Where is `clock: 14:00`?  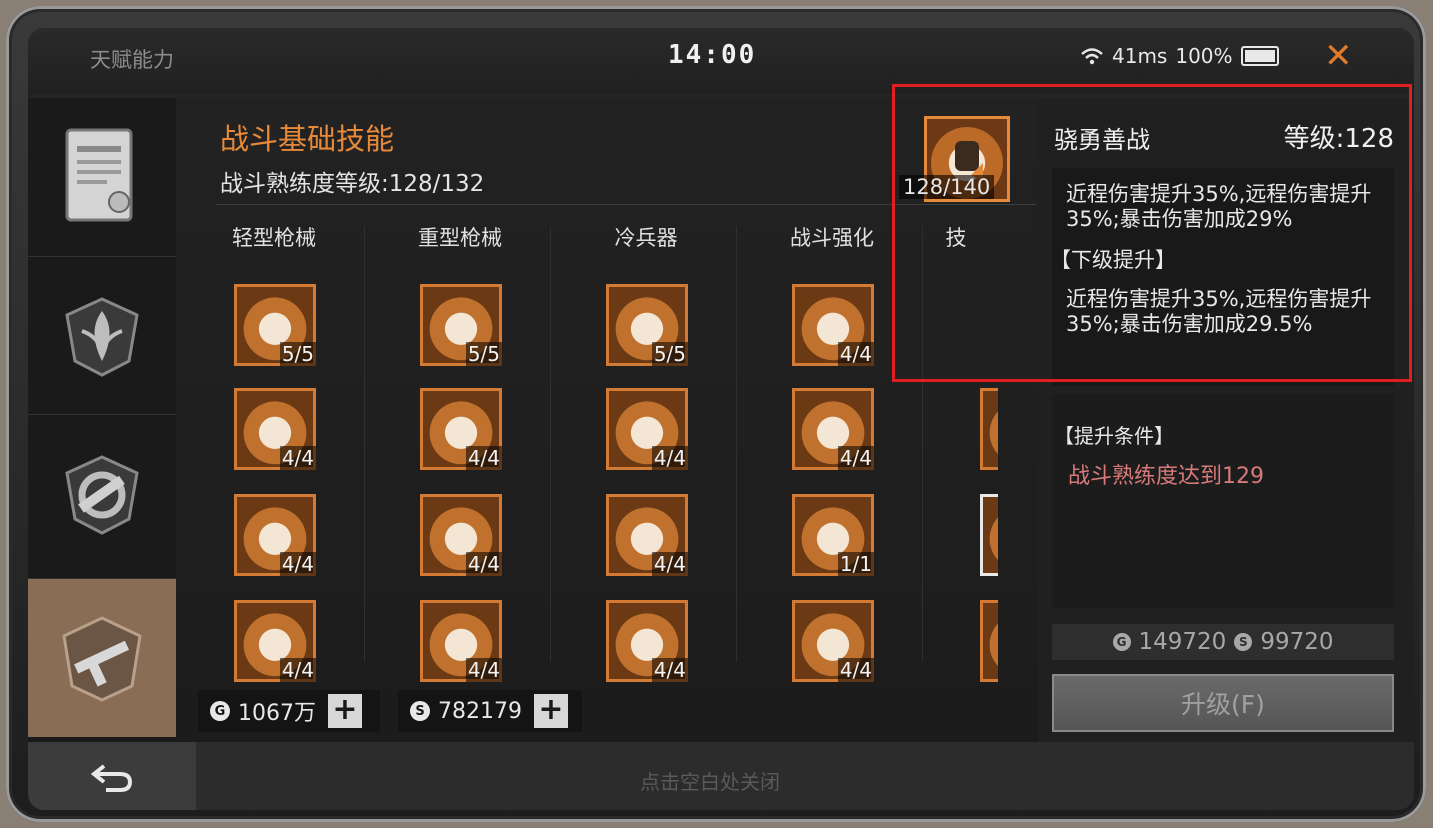
clock: 14:00 is located at coordinates (712, 55).